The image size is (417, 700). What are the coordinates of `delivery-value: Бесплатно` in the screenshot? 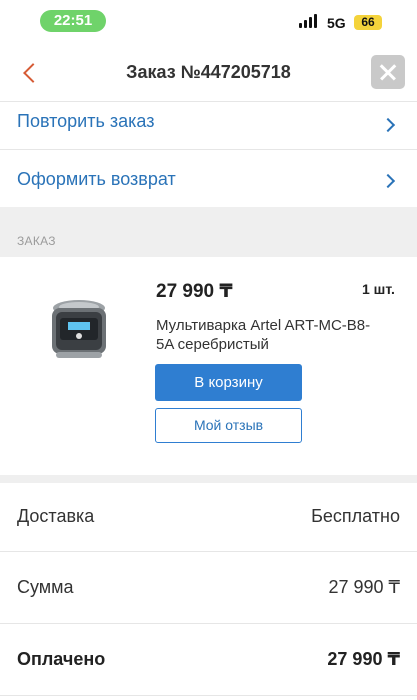 It's located at (355, 516).